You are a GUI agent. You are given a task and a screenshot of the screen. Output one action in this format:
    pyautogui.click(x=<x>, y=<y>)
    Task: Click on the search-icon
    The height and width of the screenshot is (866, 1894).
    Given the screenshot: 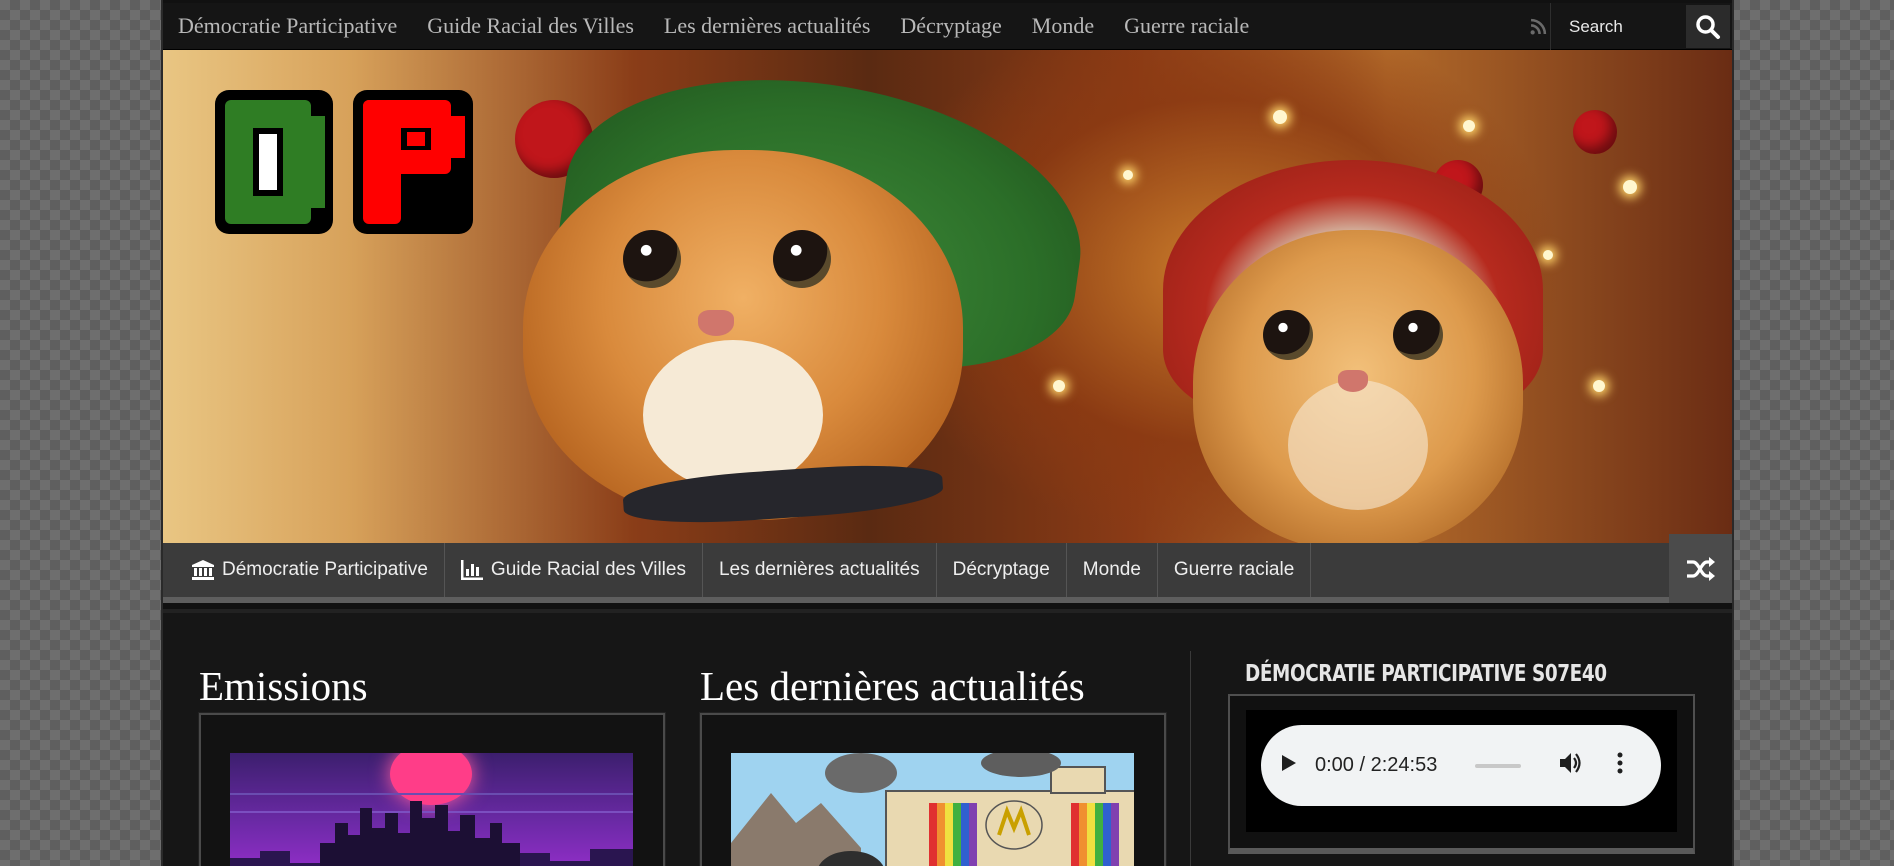 What is the action you would take?
    pyautogui.click(x=1708, y=26)
    